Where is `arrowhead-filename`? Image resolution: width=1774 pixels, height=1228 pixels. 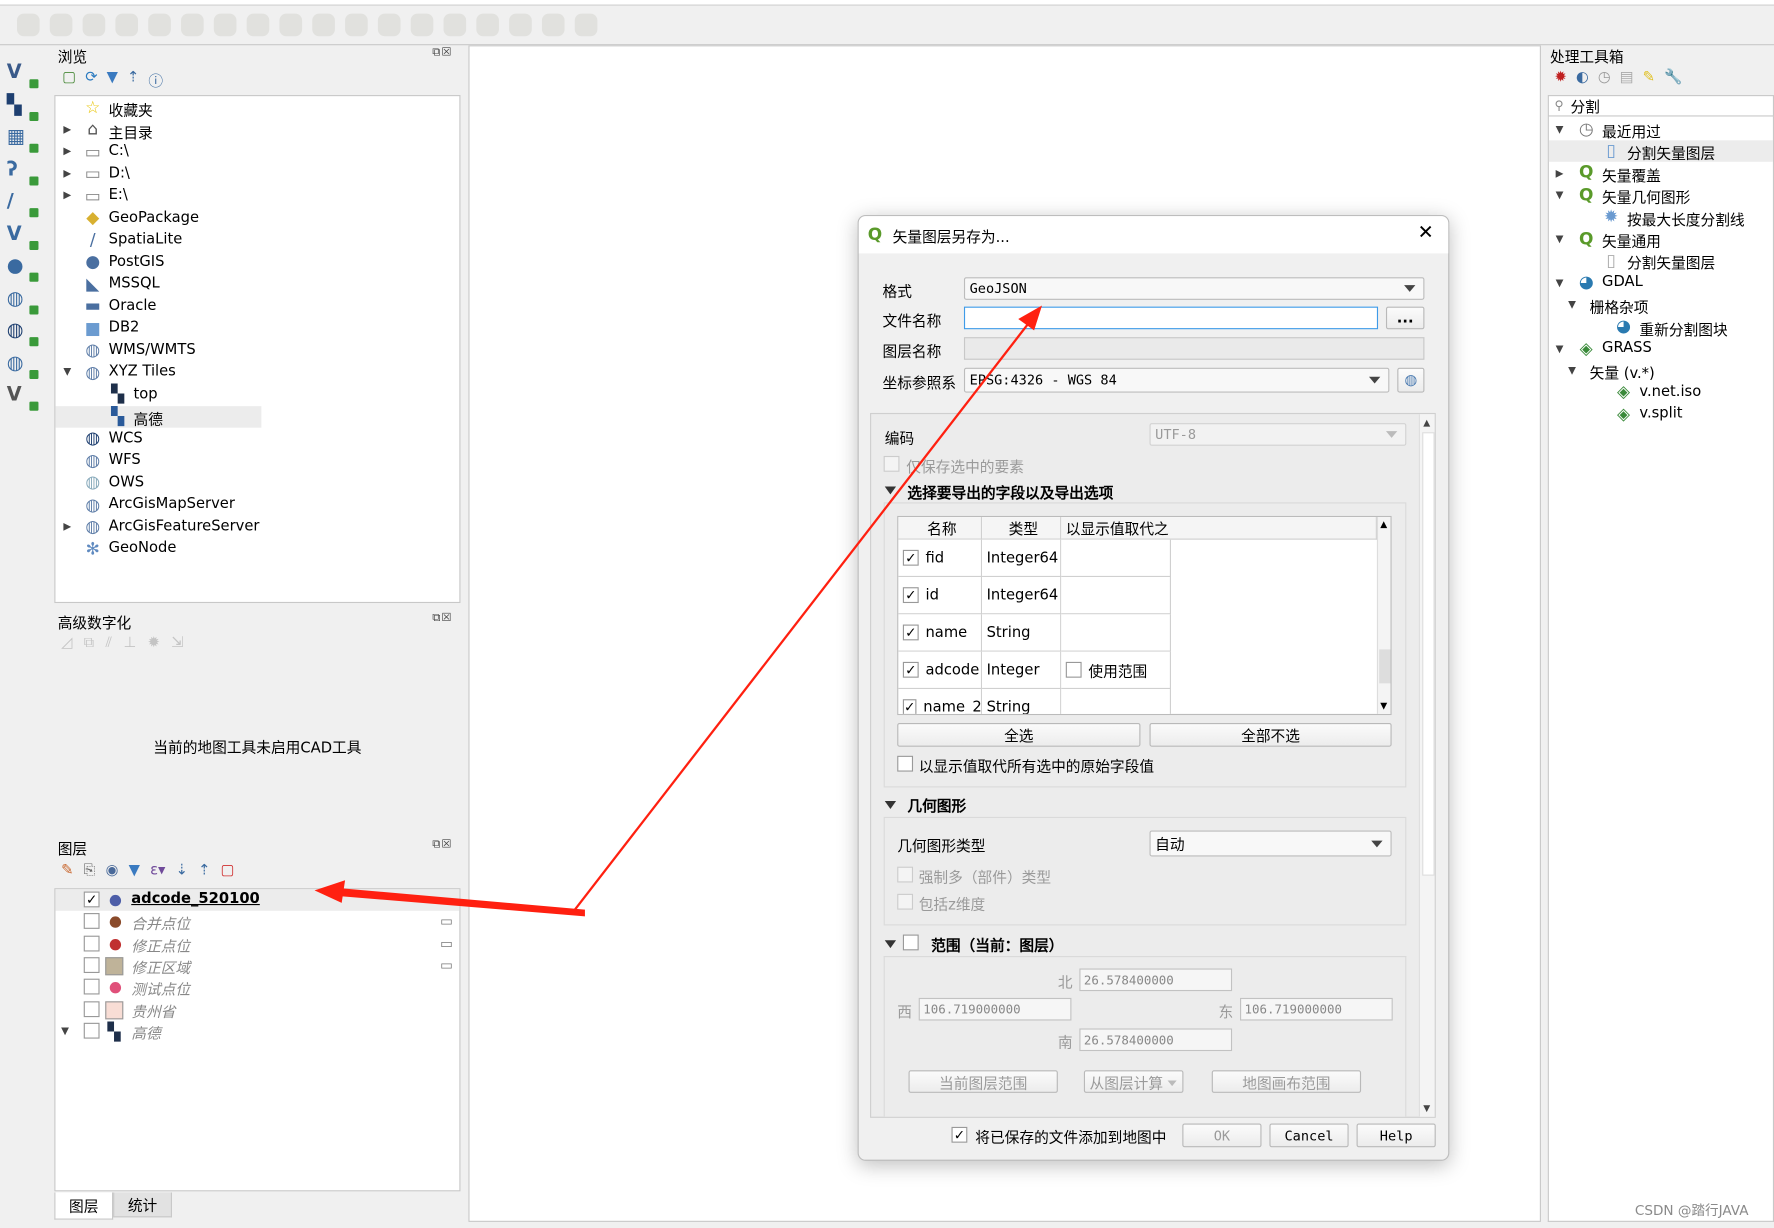
arrowhead-filename is located at coordinates (1030, 318).